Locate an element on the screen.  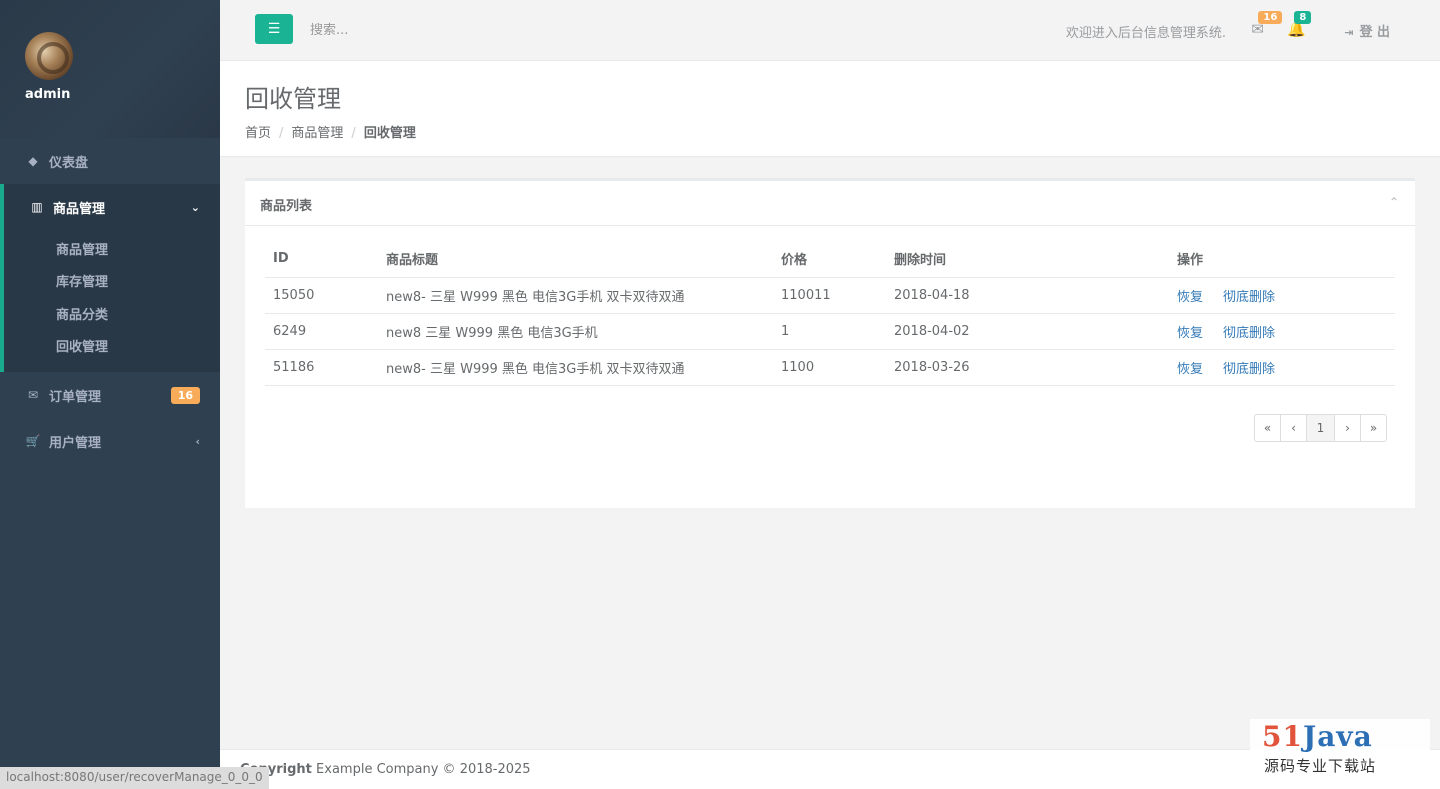
pagination-last: » is located at coordinates (1373, 428).